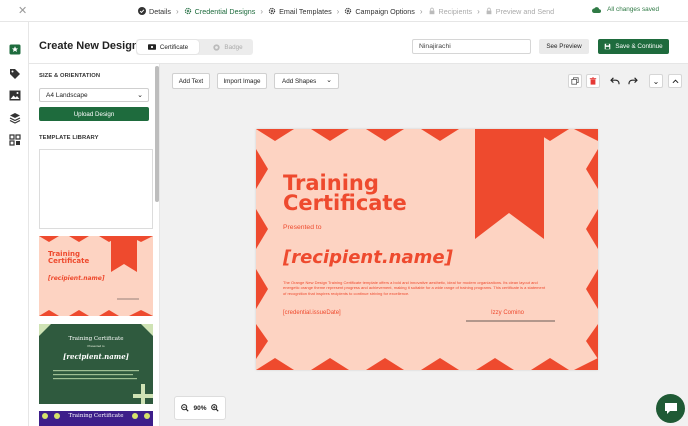  I want to click on chat-button, so click(670, 408).